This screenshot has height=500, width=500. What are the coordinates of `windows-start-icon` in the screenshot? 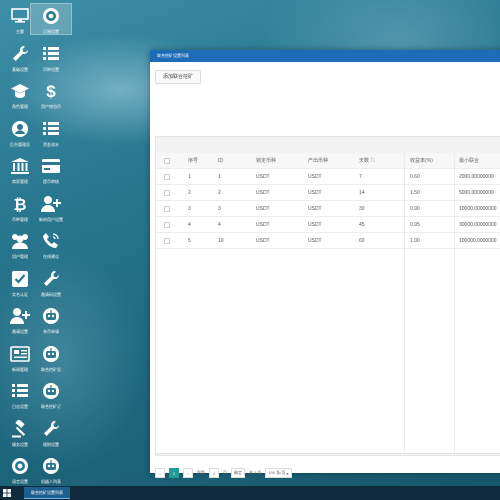 It's located at (7, 493).